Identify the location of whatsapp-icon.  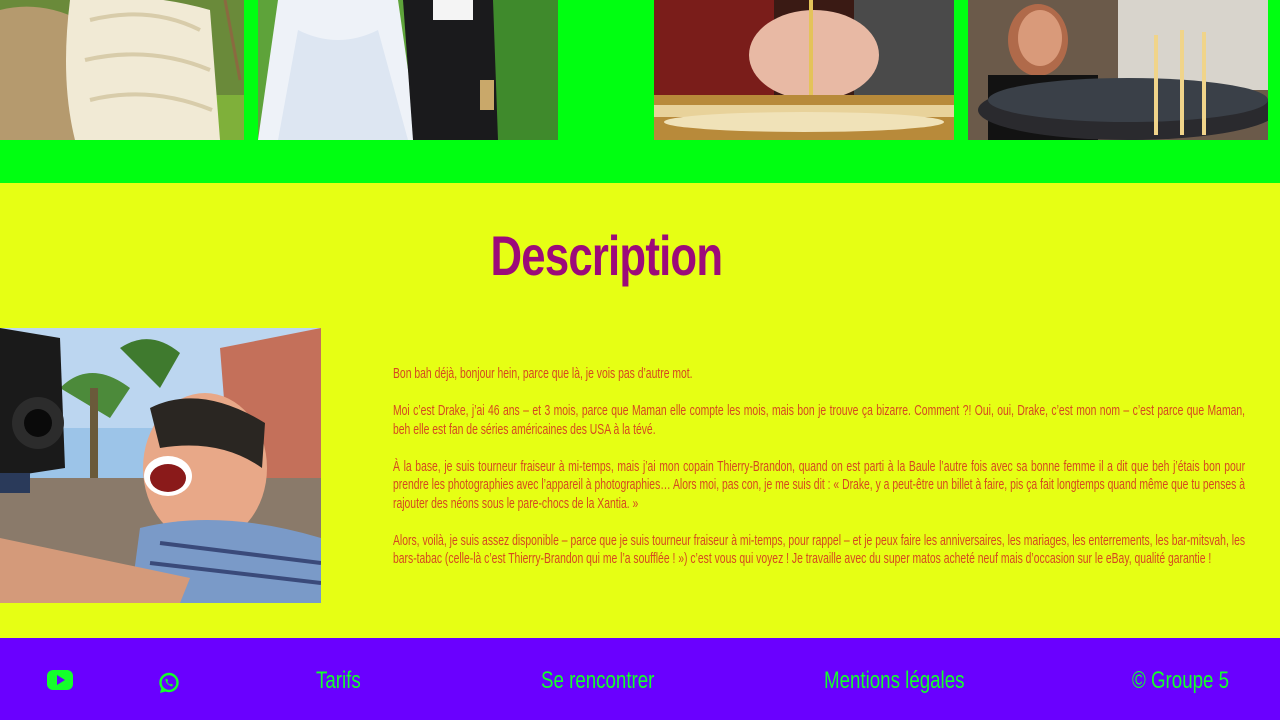
(169, 685).